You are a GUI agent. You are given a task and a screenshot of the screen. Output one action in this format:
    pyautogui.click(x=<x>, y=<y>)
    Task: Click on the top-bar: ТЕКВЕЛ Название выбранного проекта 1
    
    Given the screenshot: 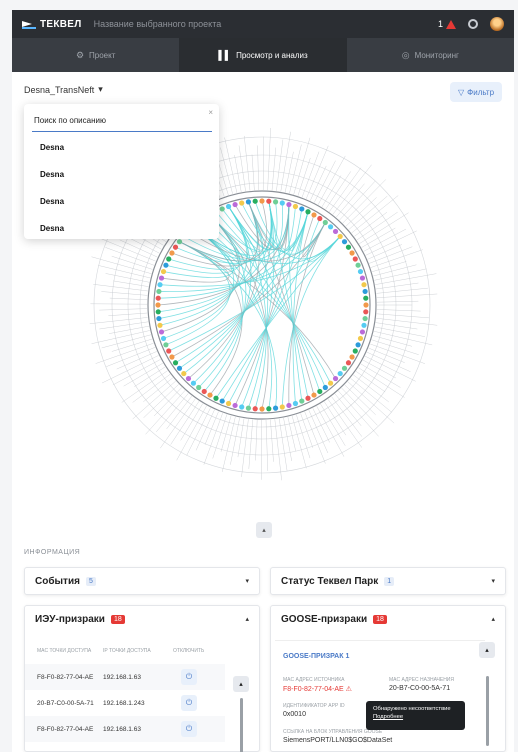 What is the action you would take?
    pyautogui.click(x=263, y=24)
    